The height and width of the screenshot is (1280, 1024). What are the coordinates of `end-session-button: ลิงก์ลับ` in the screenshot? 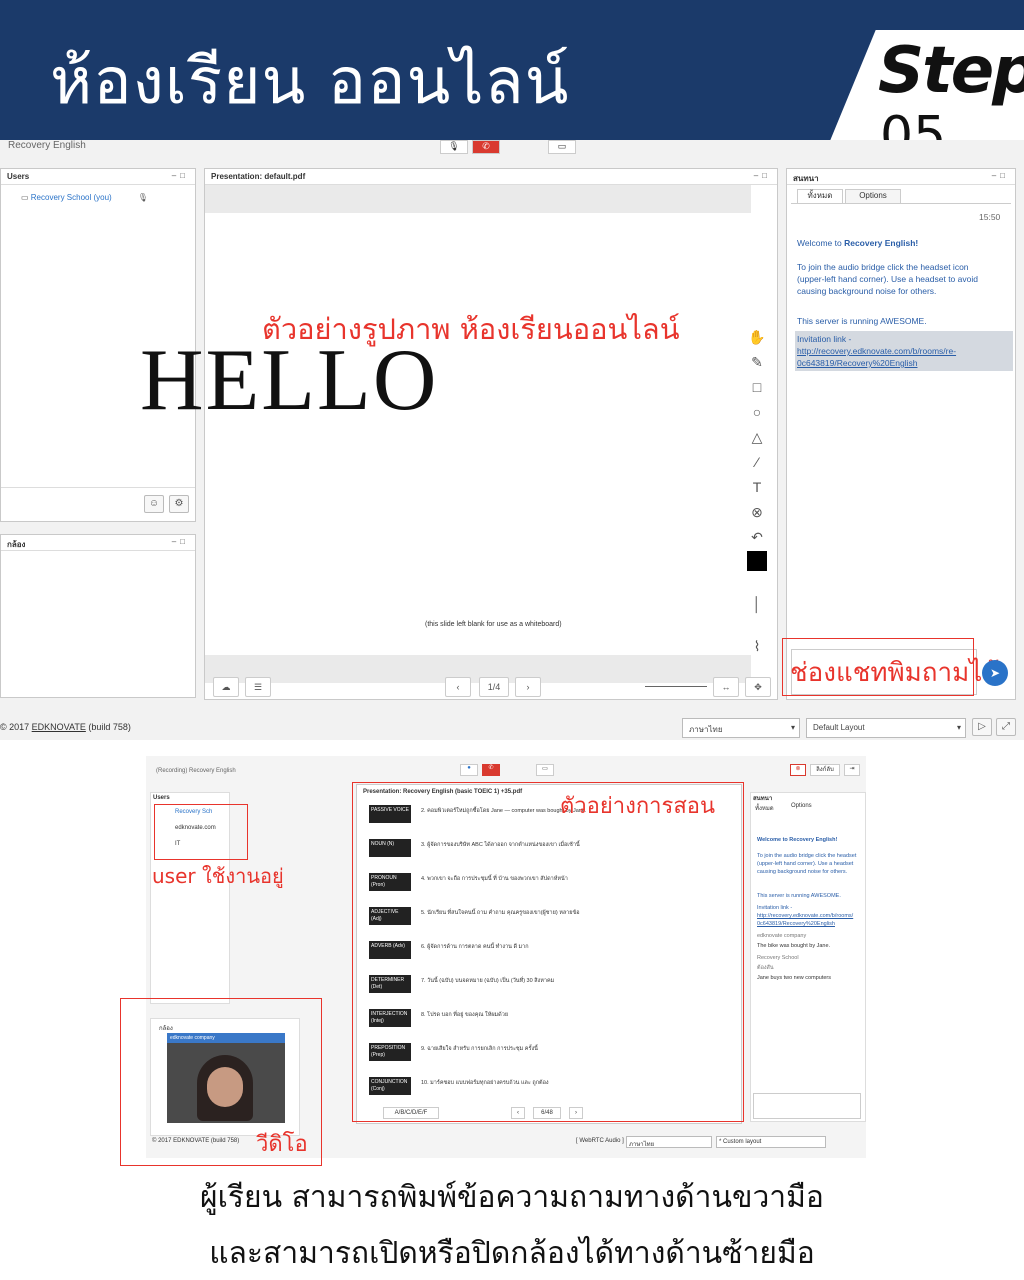 It's located at (825, 770).